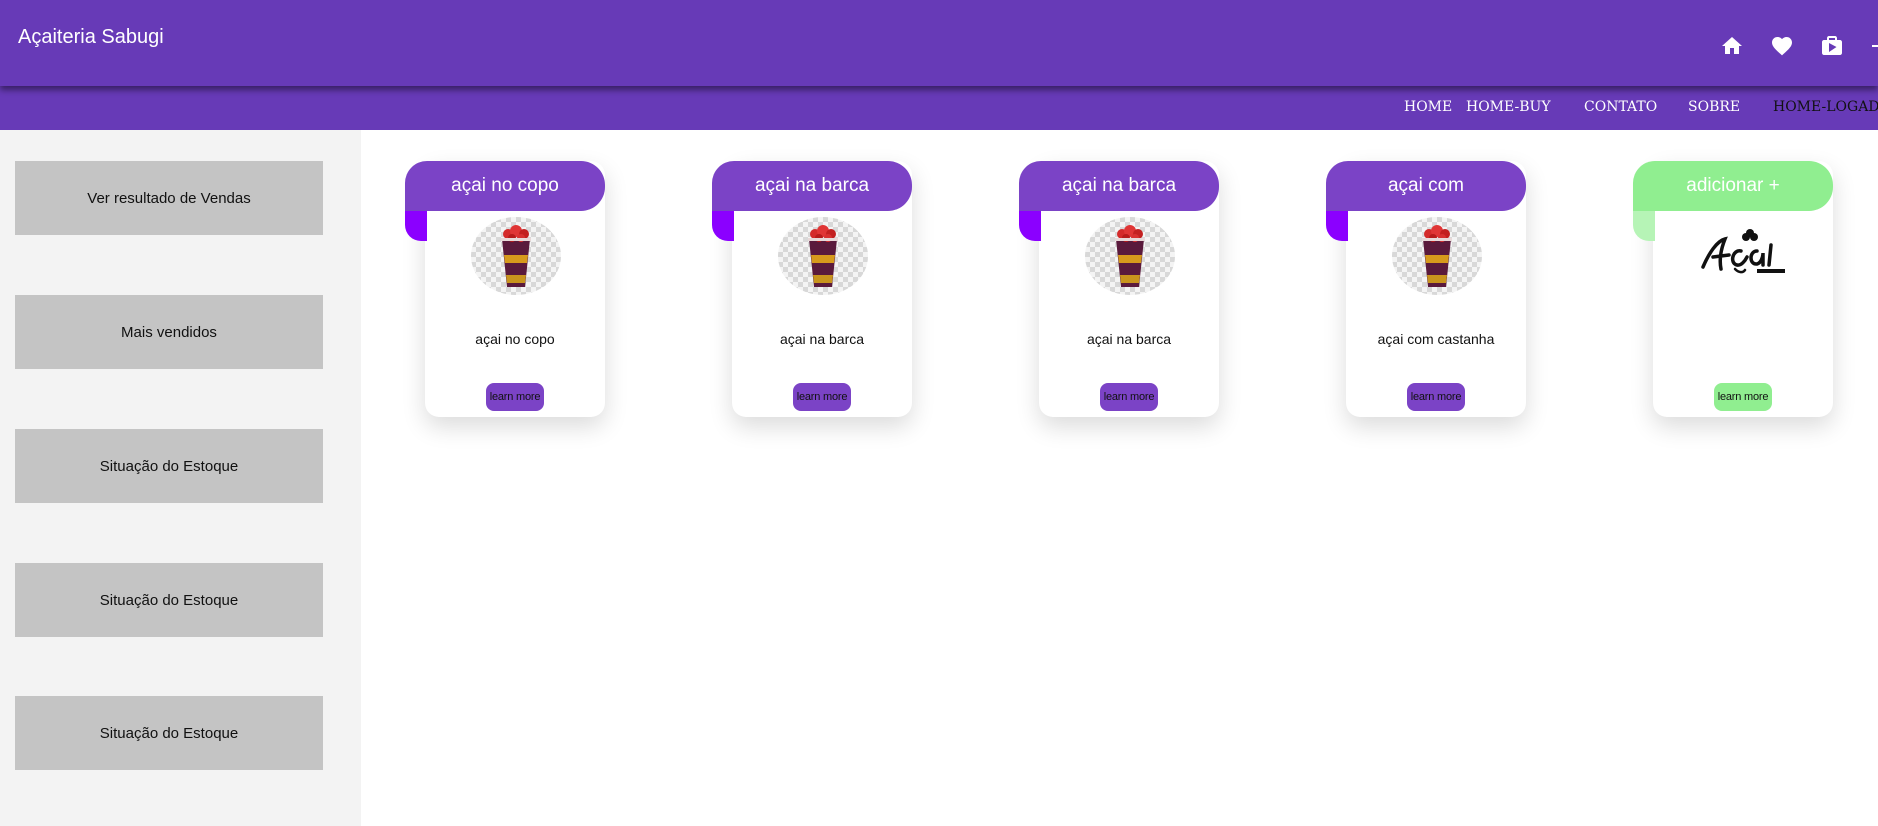 This screenshot has width=1878, height=826. What do you see at coordinates (91, 37) in the screenshot?
I see `app-title: Açaiteria Sabugi` at bounding box center [91, 37].